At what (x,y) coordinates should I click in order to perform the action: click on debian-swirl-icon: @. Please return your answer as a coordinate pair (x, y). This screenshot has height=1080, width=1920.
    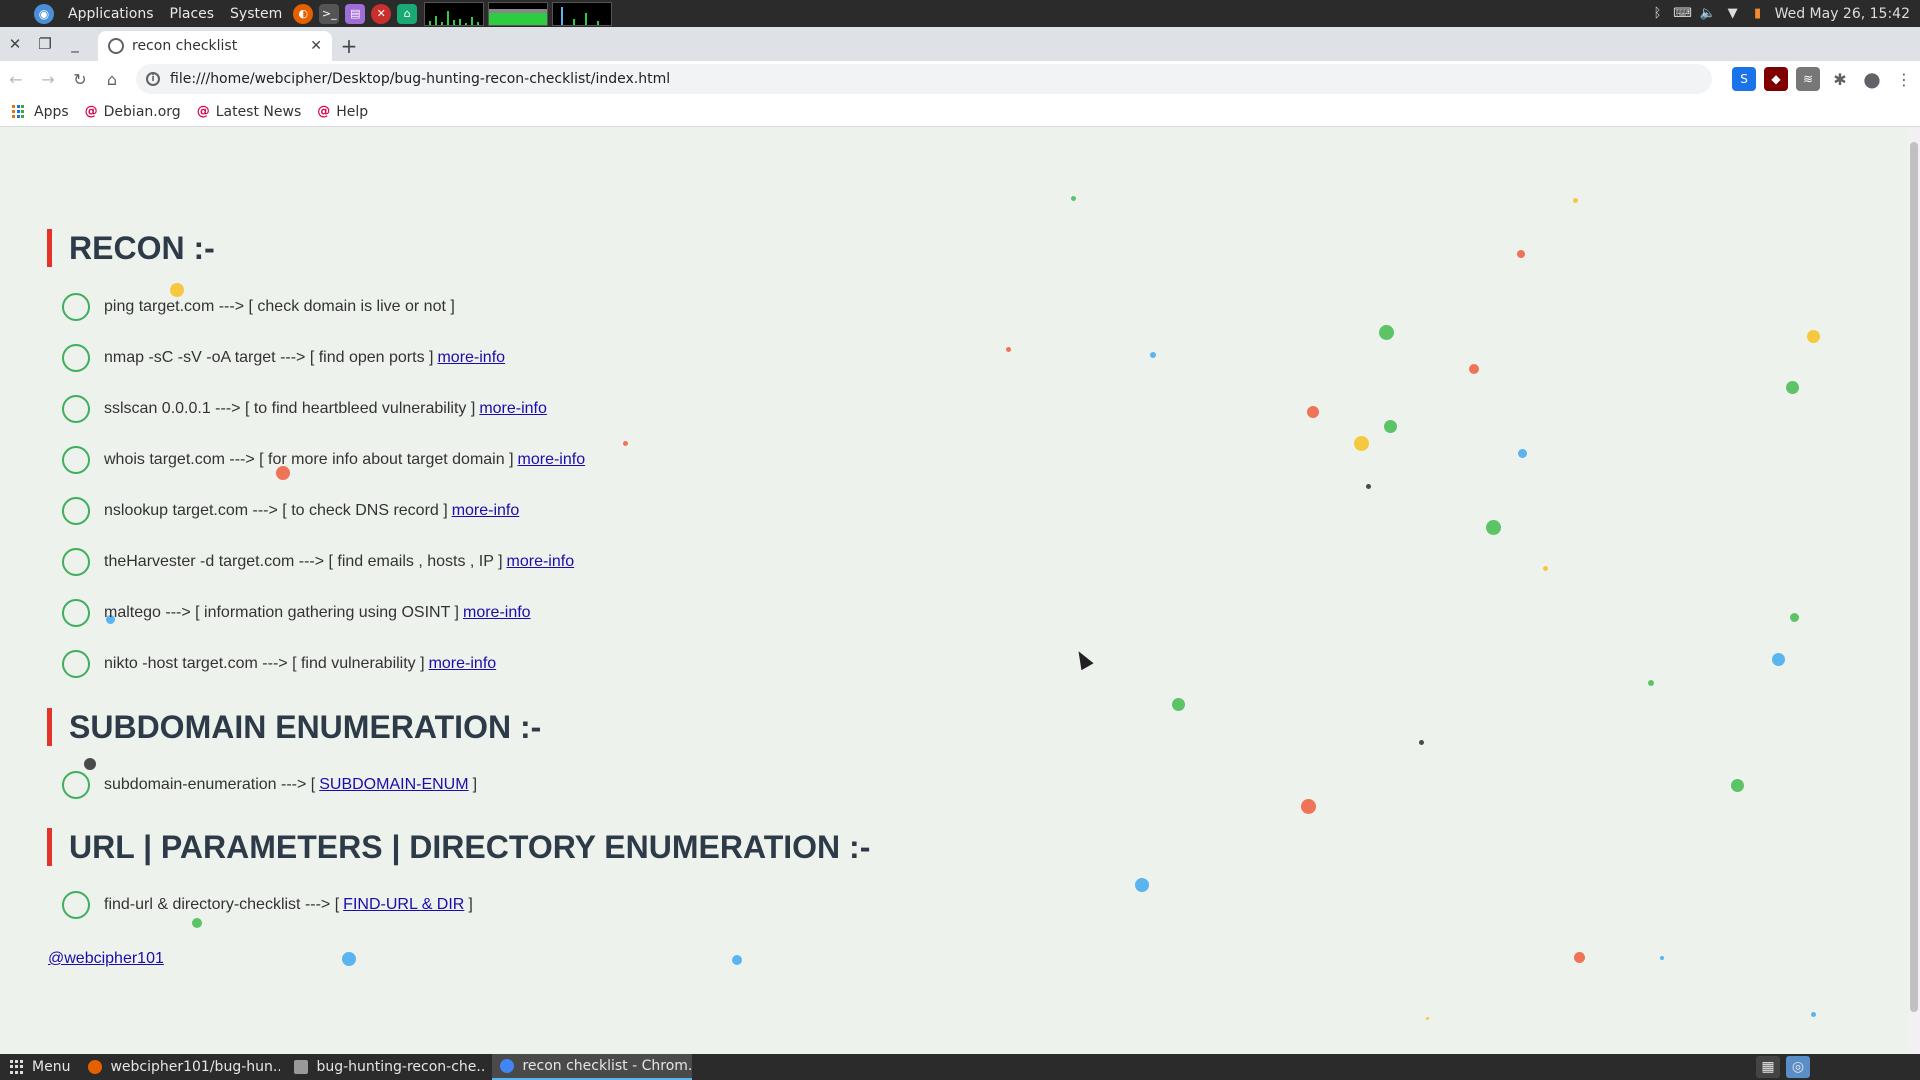
    Looking at the image, I should click on (324, 111).